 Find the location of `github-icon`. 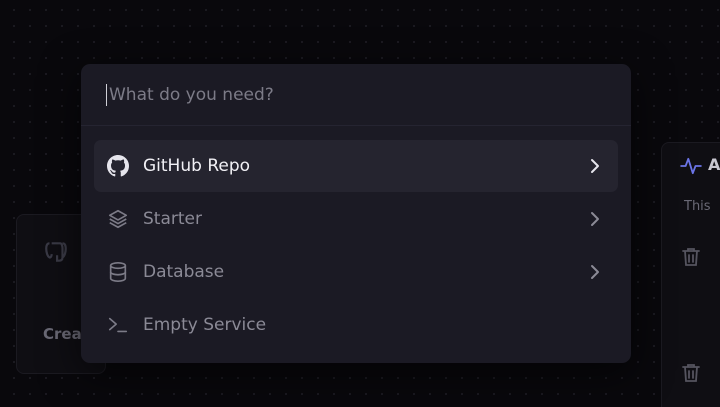

github-icon is located at coordinates (118, 166).